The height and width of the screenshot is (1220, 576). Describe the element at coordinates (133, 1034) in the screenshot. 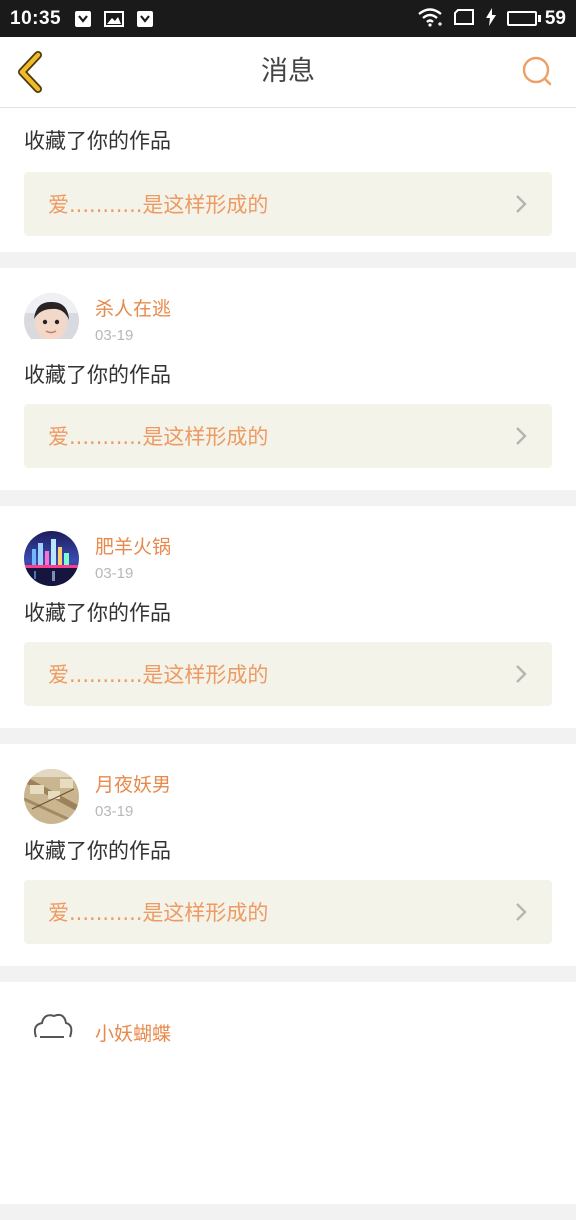

I see `user-name: 小妖蝴蝶` at that location.